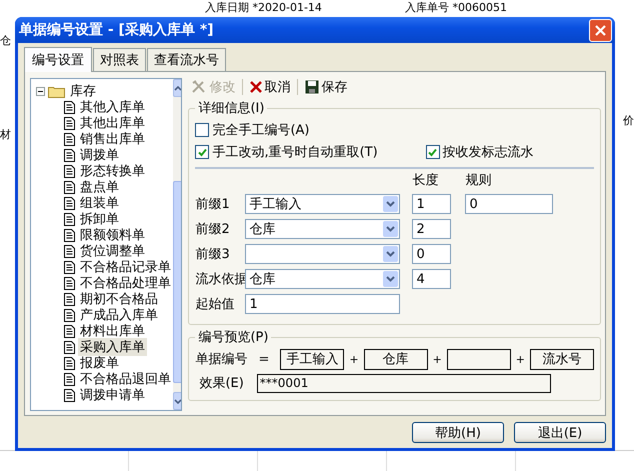 This screenshot has width=634, height=471. I want to click on tree-item: 调拨申请单, so click(112, 395).